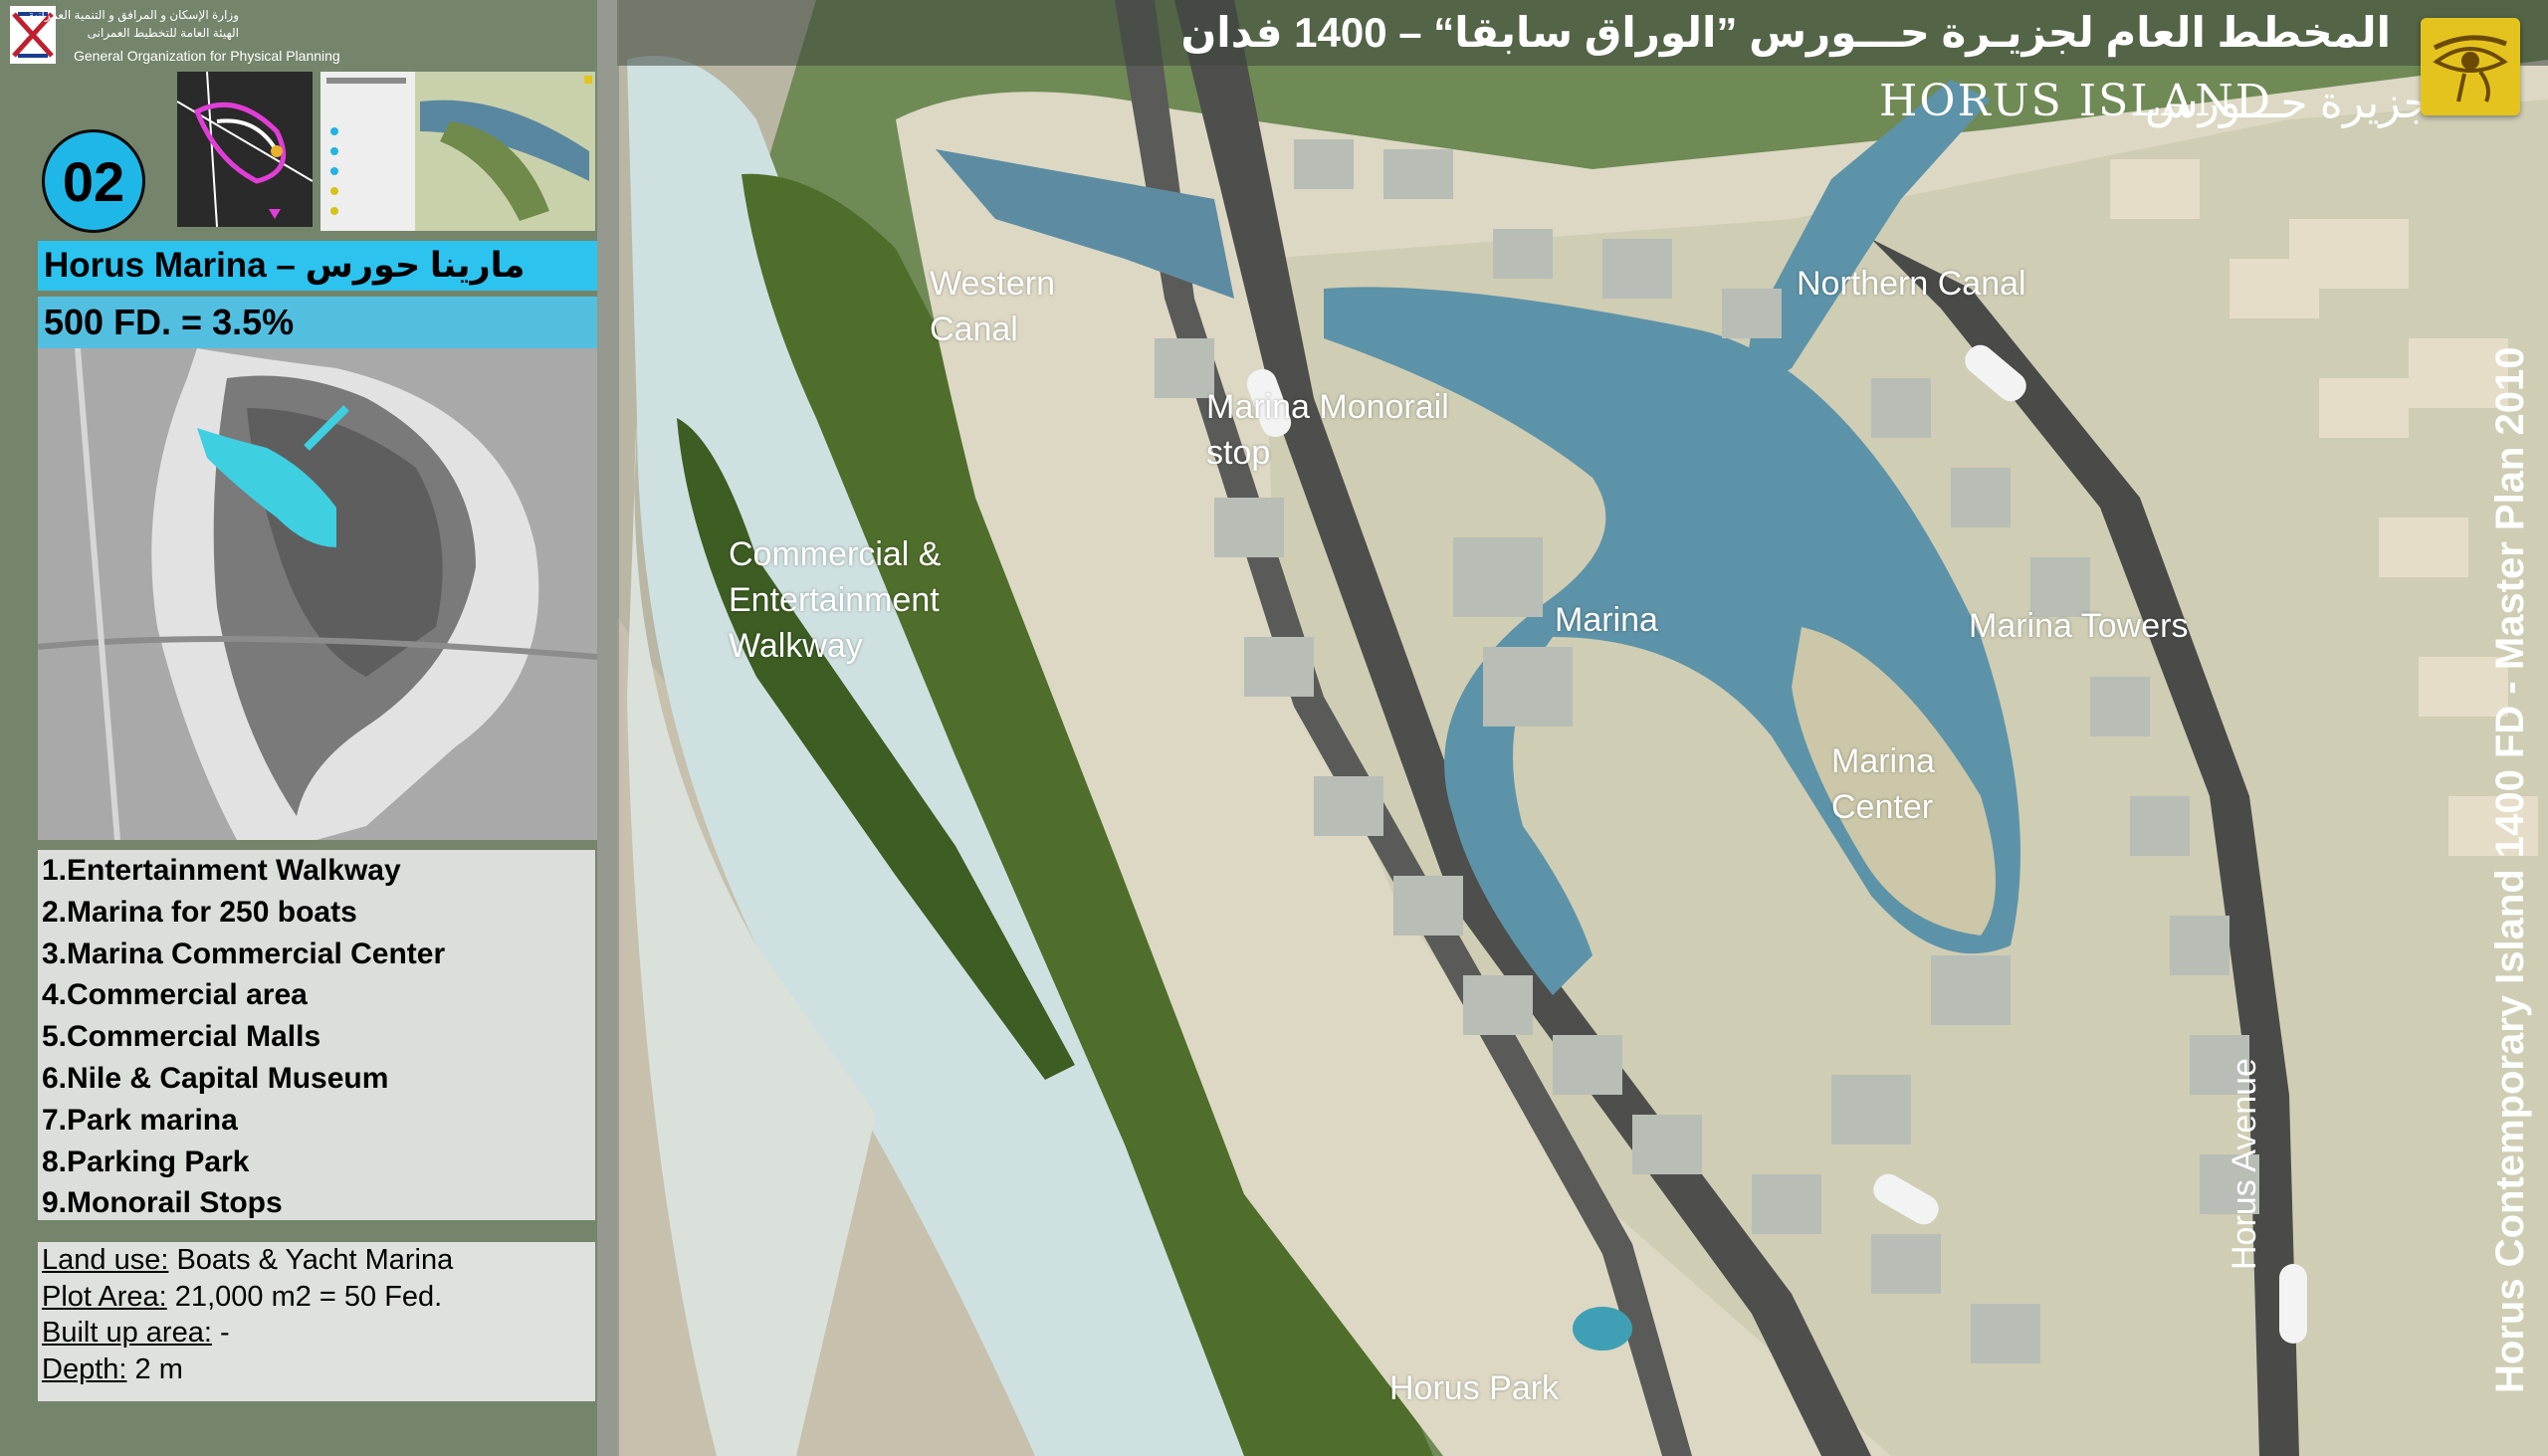 This screenshot has height=1456, width=2548. What do you see at coordinates (316, 1333) in the screenshot?
I see `built-up-row: Built up area: -` at bounding box center [316, 1333].